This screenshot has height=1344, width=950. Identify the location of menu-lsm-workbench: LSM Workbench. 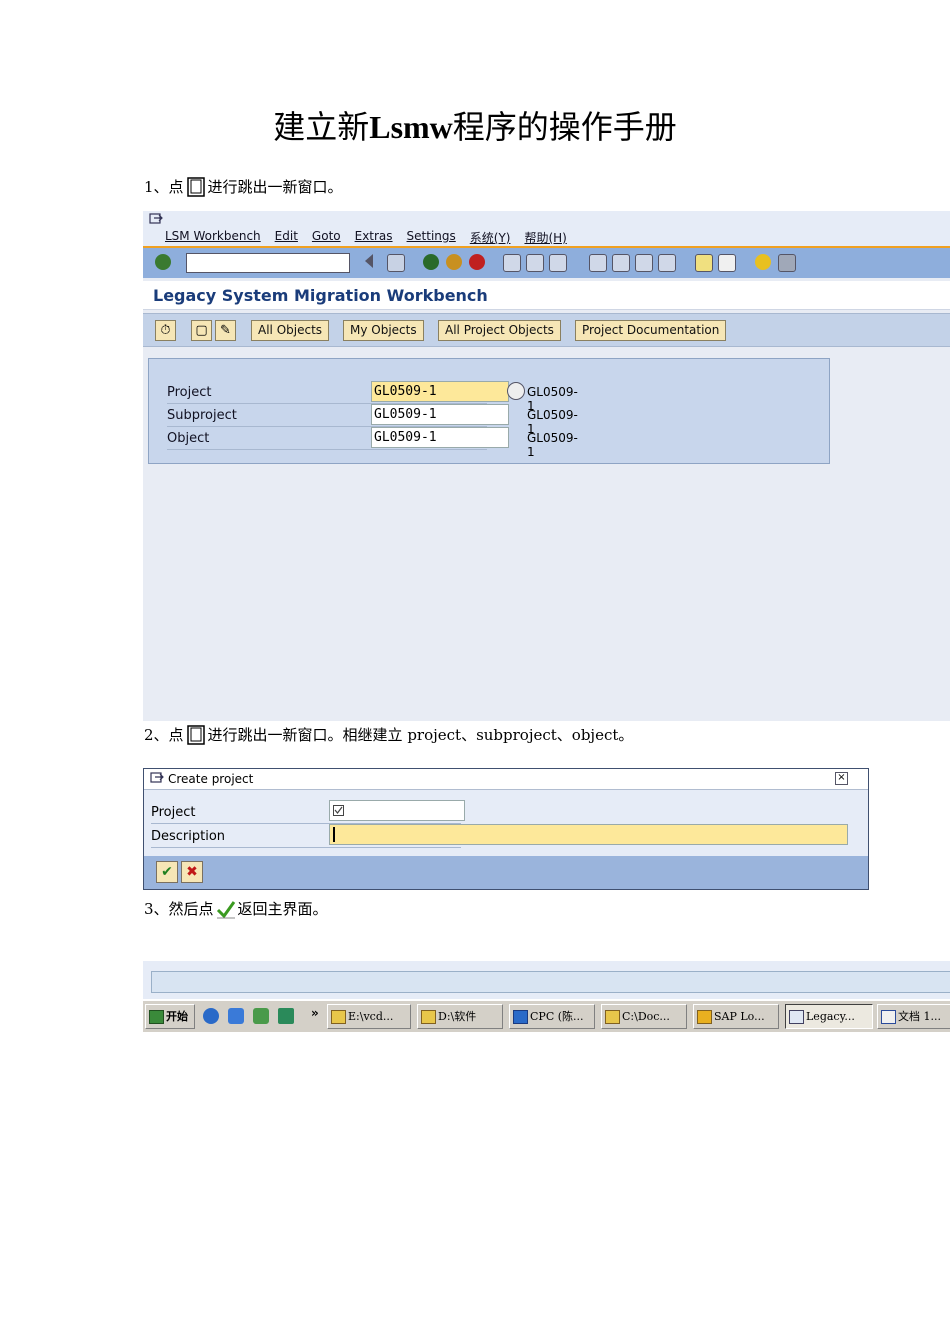
(213, 238).